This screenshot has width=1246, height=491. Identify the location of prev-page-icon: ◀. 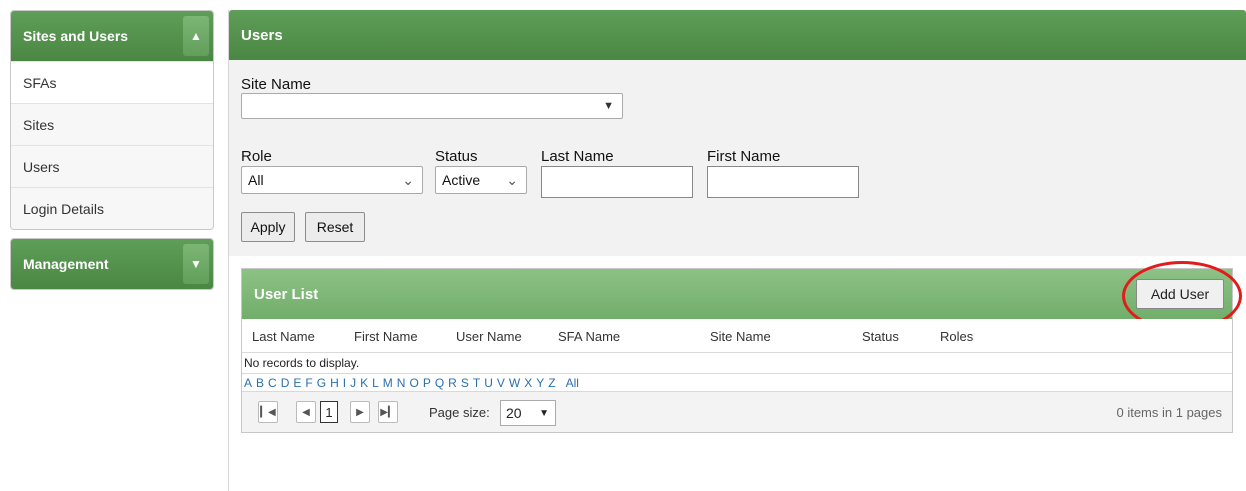
(306, 412).